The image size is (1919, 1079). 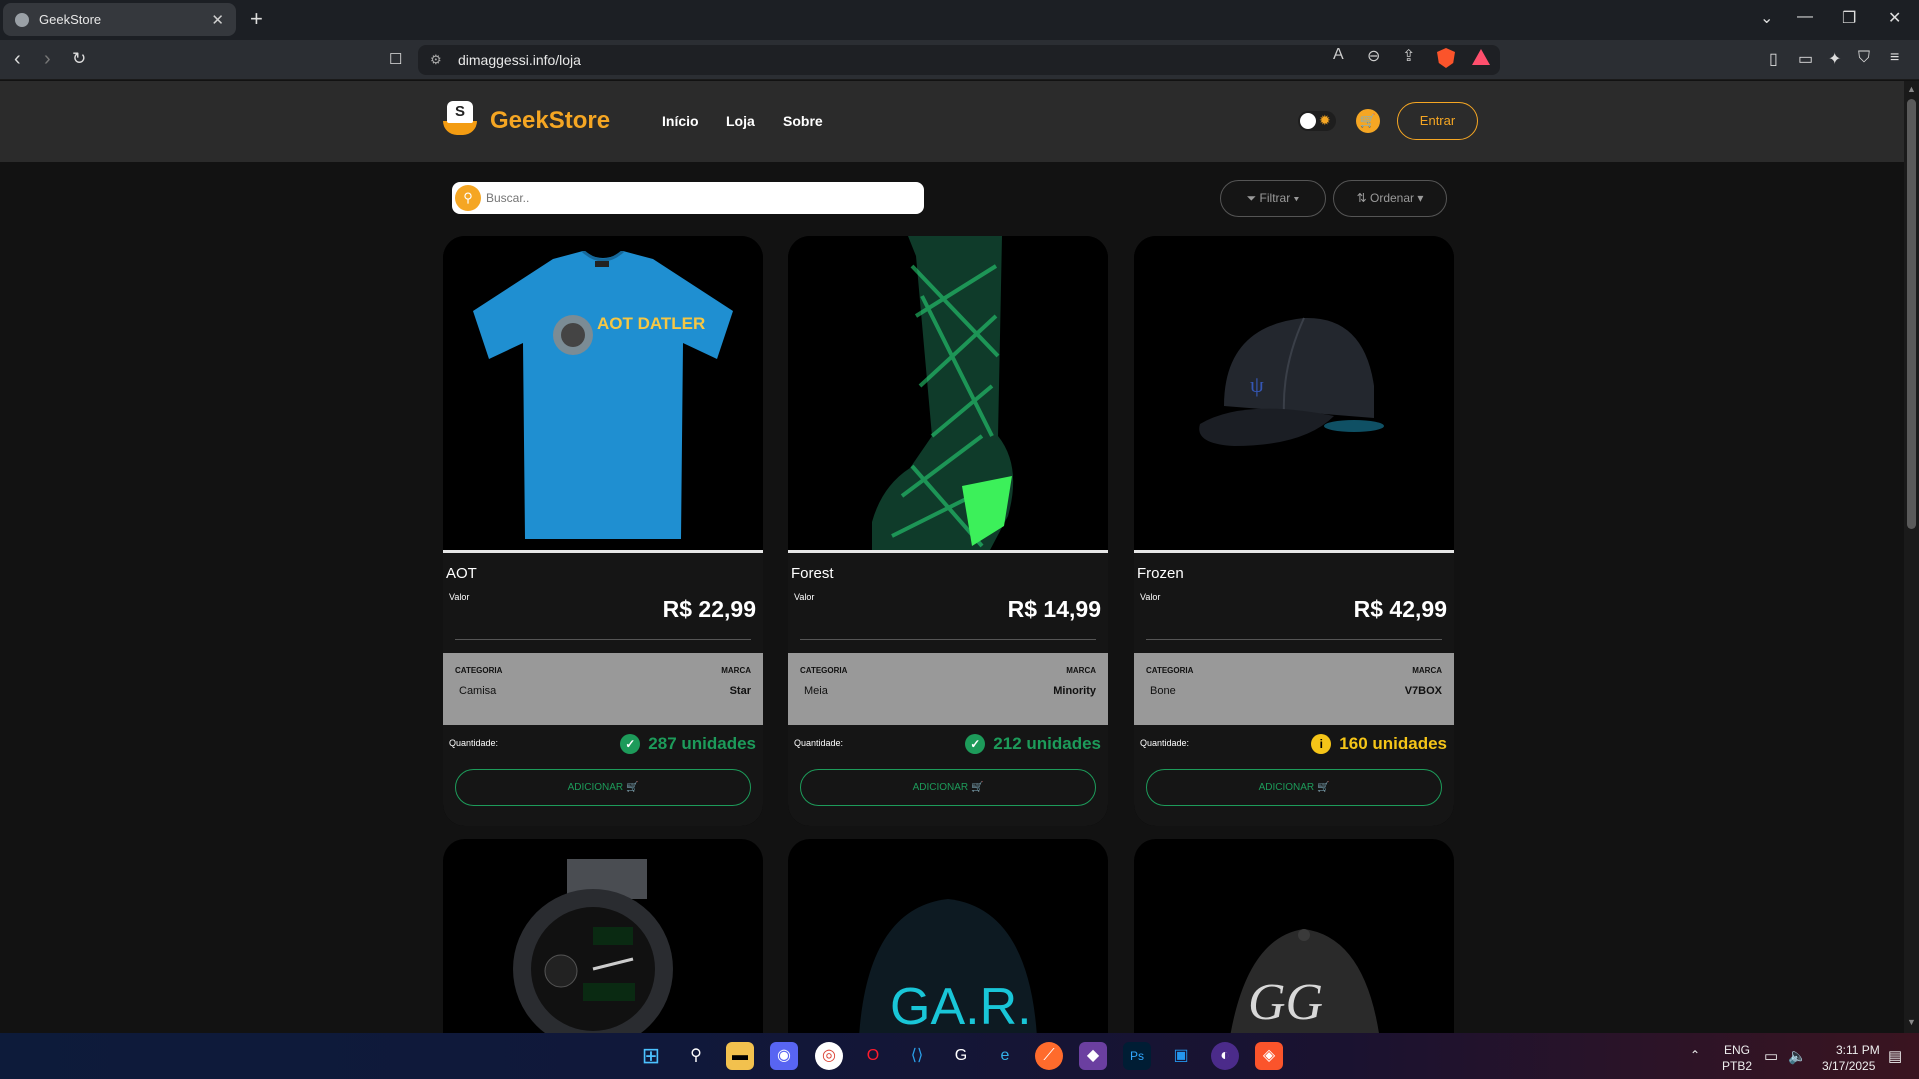 I want to click on product-image: AOT DATLER, so click(x=603, y=393).